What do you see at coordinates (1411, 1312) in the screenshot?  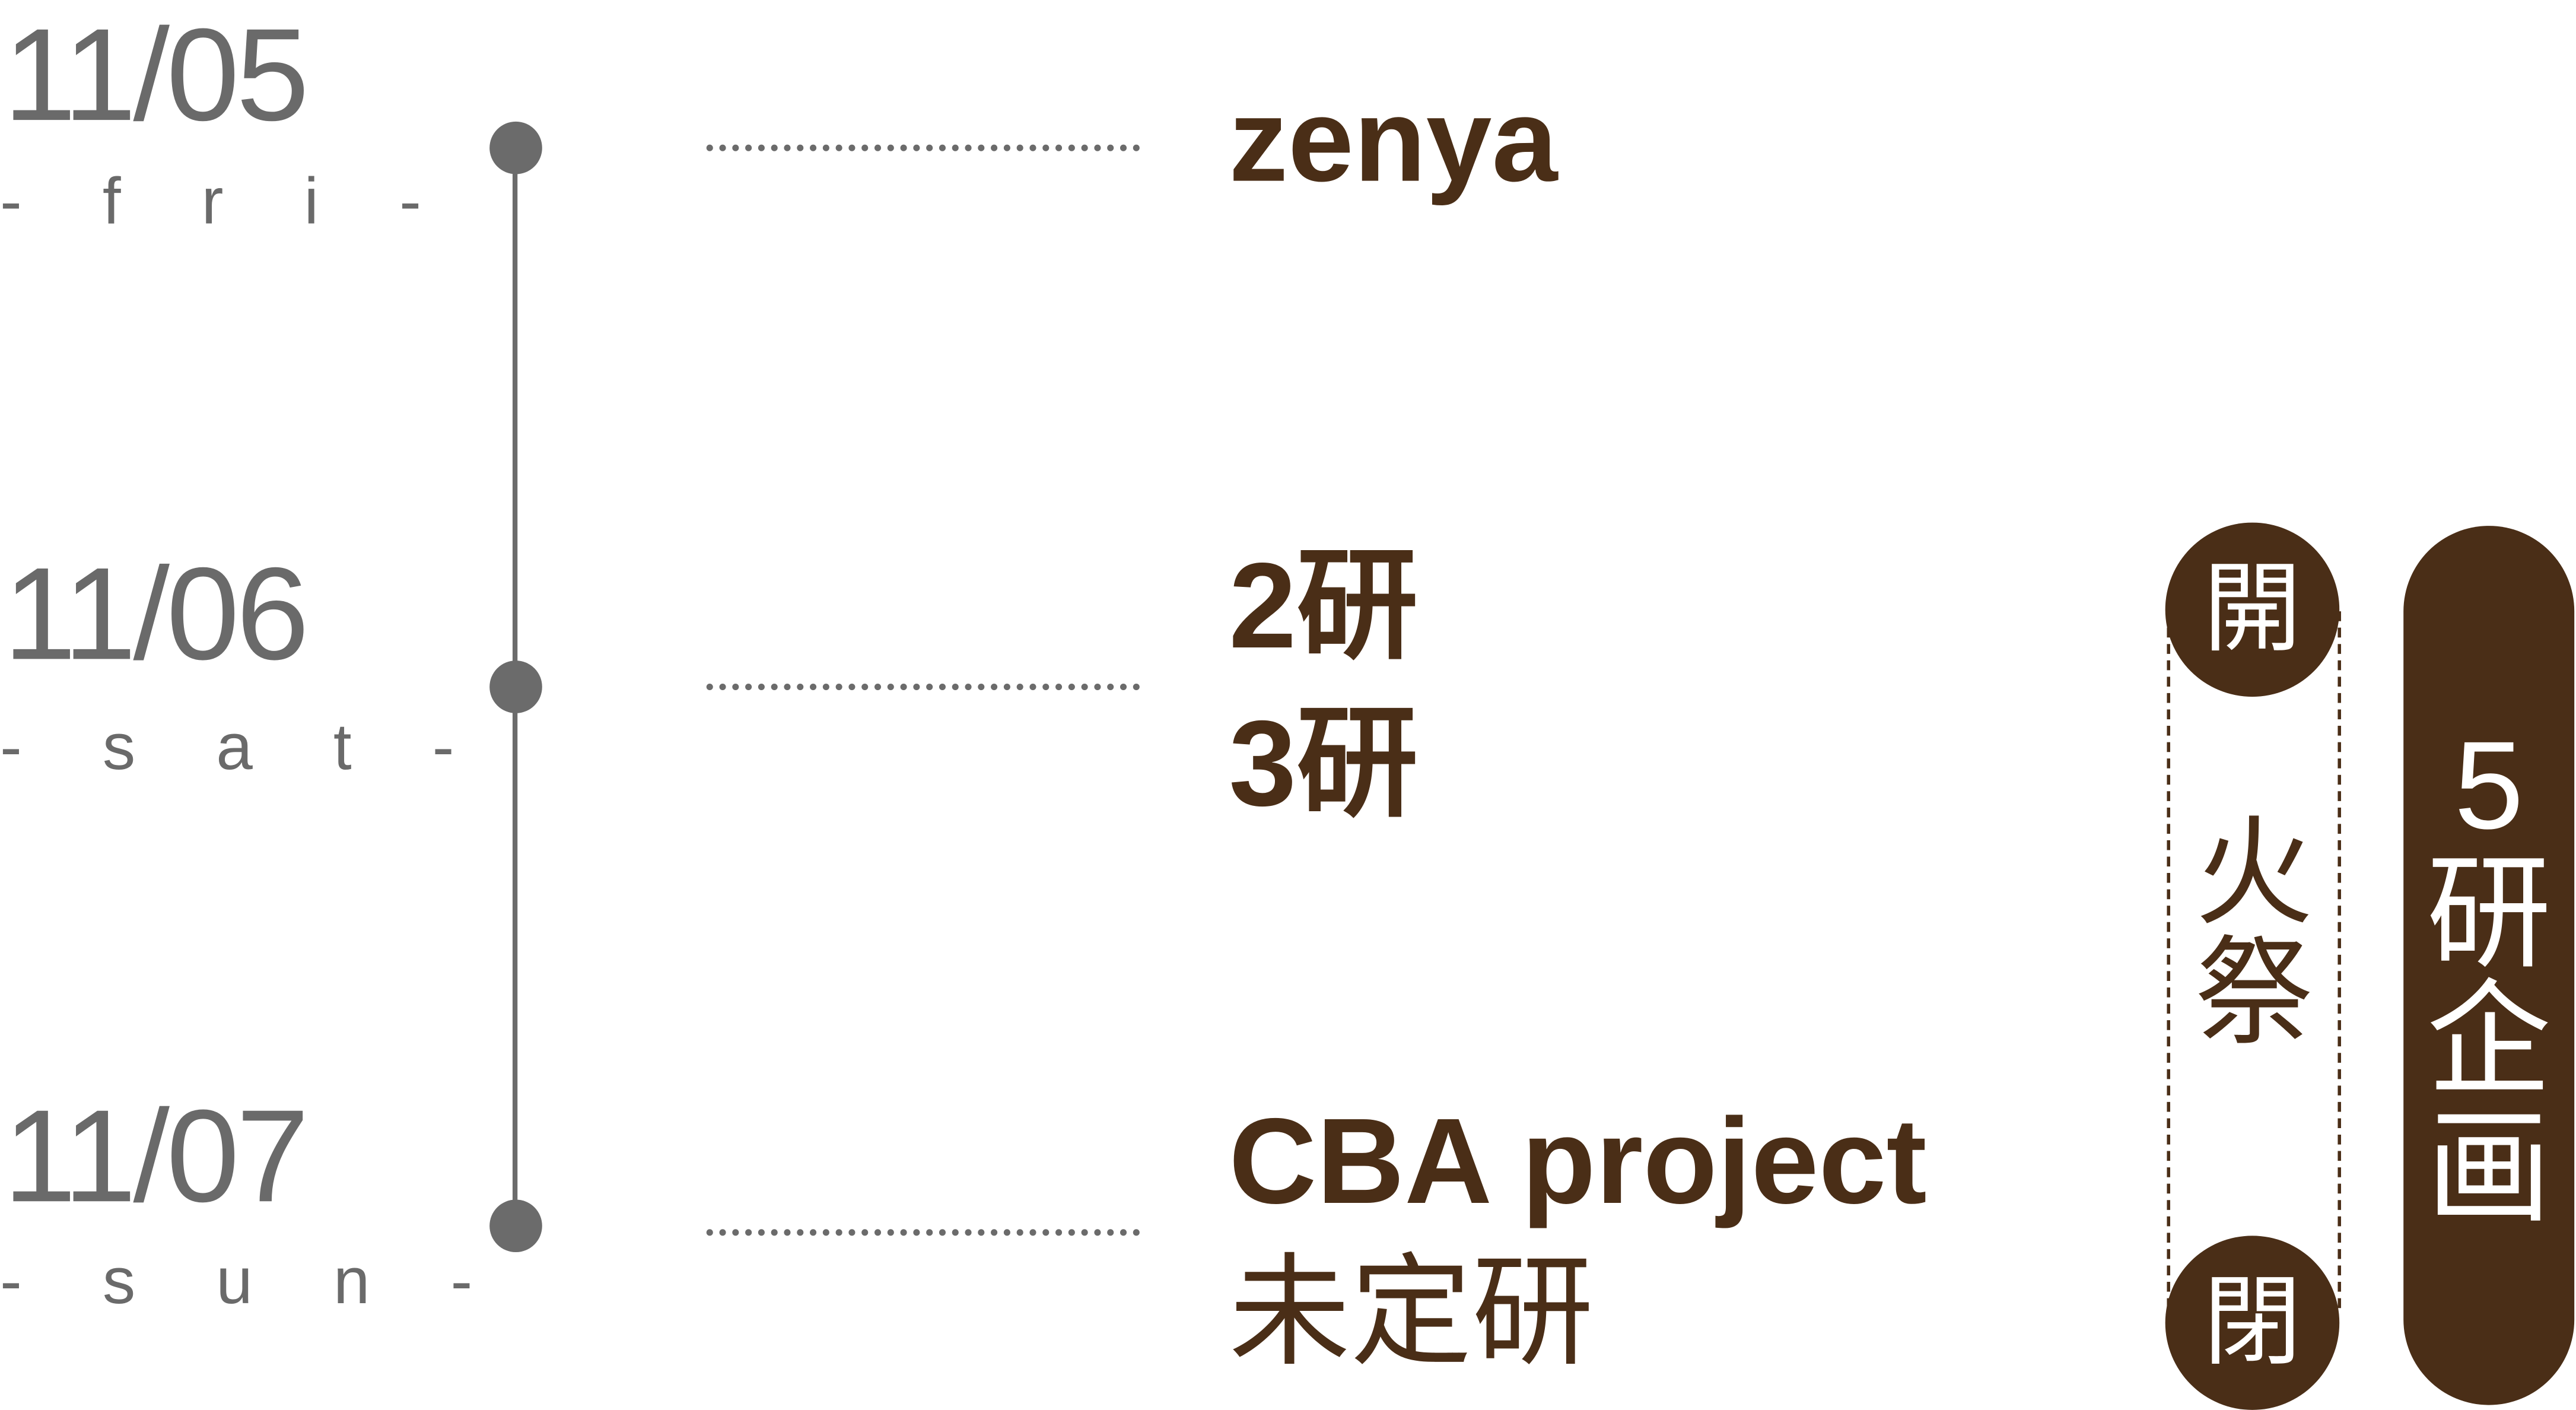 I see `event-undecided-lab: 未定研` at bounding box center [1411, 1312].